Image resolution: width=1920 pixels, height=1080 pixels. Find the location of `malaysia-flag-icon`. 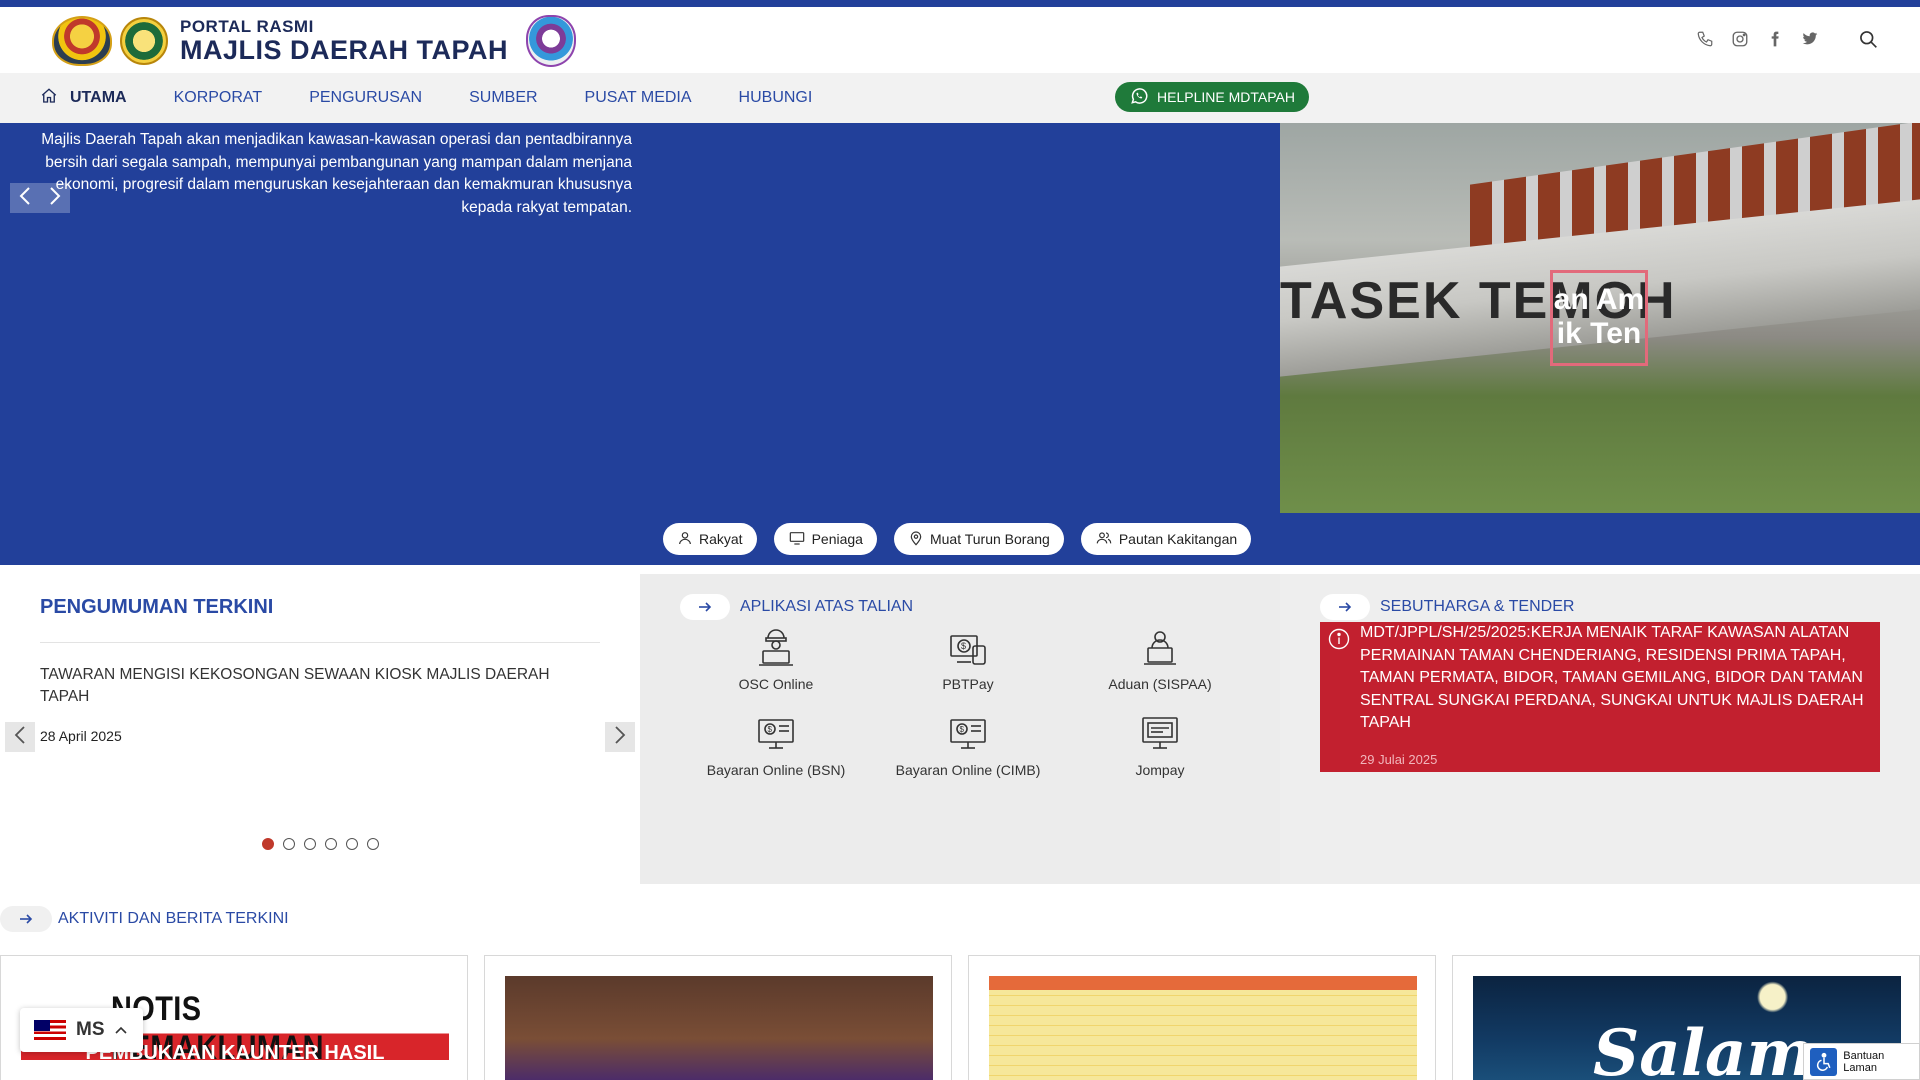

malaysia-flag-icon is located at coordinates (50, 1030).